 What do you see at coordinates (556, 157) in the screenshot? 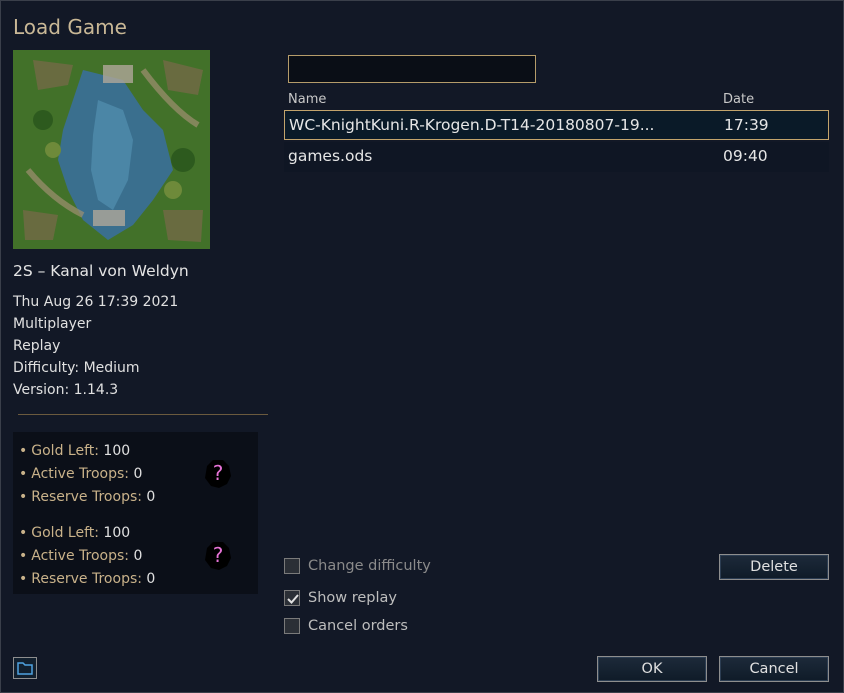
I see `savegame-row: games.ods 09:40` at bounding box center [556, 157].